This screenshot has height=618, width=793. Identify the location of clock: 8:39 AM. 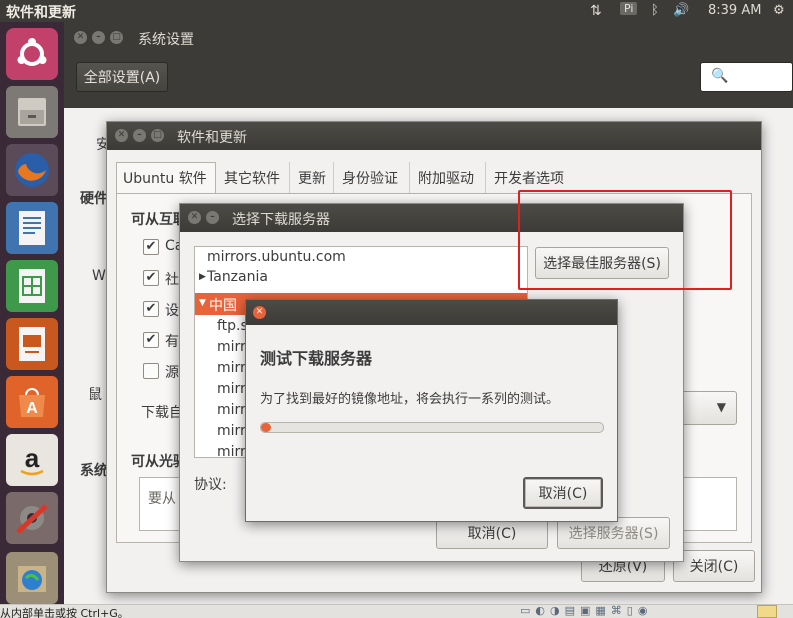
(734, 10).